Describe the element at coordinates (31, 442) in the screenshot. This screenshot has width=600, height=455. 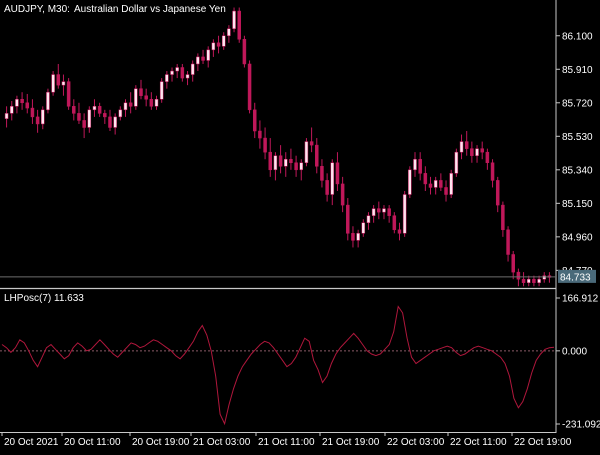
I see `time-tick-label: 20 Oct 2021` at that location.